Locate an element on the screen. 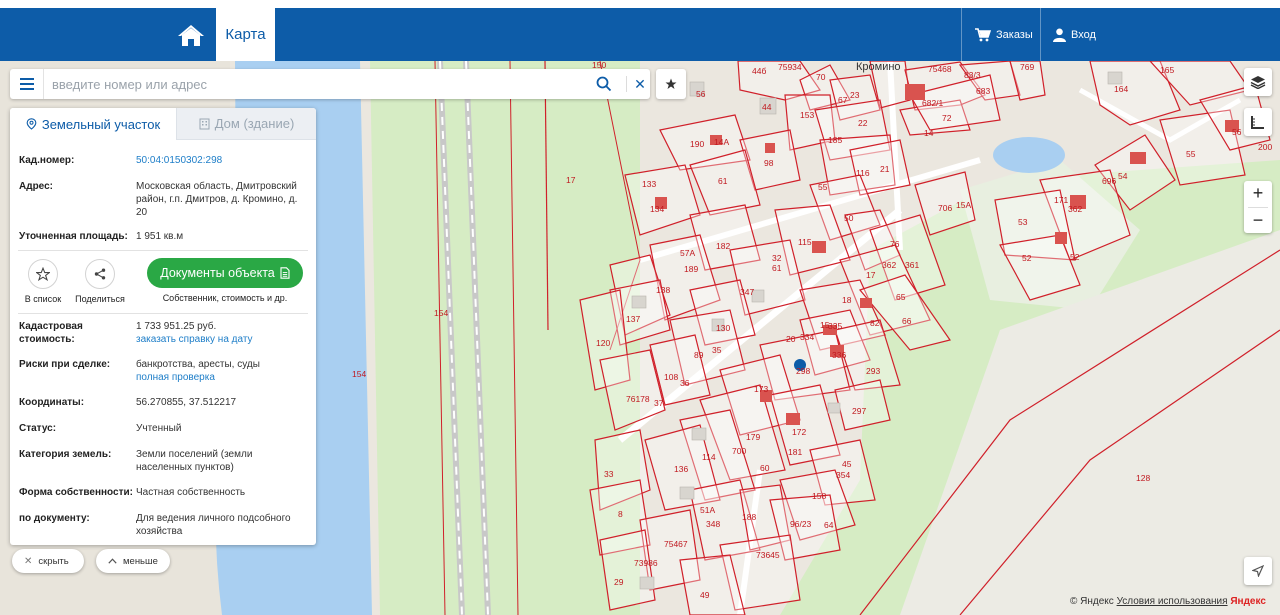 Image resolution: width=1280 pixels, height=615 pixels. yandex-logo: Яндекс is located at coordinates (1248, 601).